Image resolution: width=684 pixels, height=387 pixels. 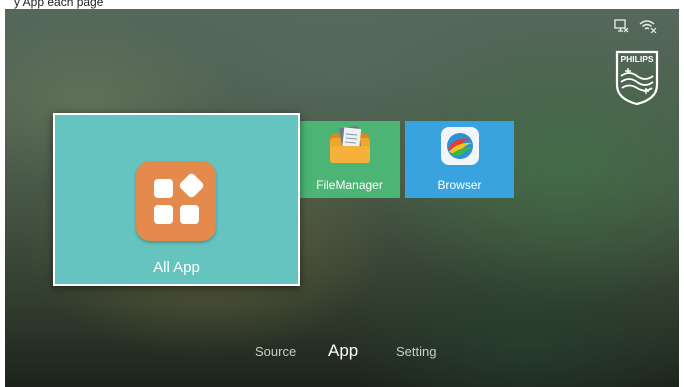 I want to click on tile-browser-label: Browser, so click(x=459, y=185).